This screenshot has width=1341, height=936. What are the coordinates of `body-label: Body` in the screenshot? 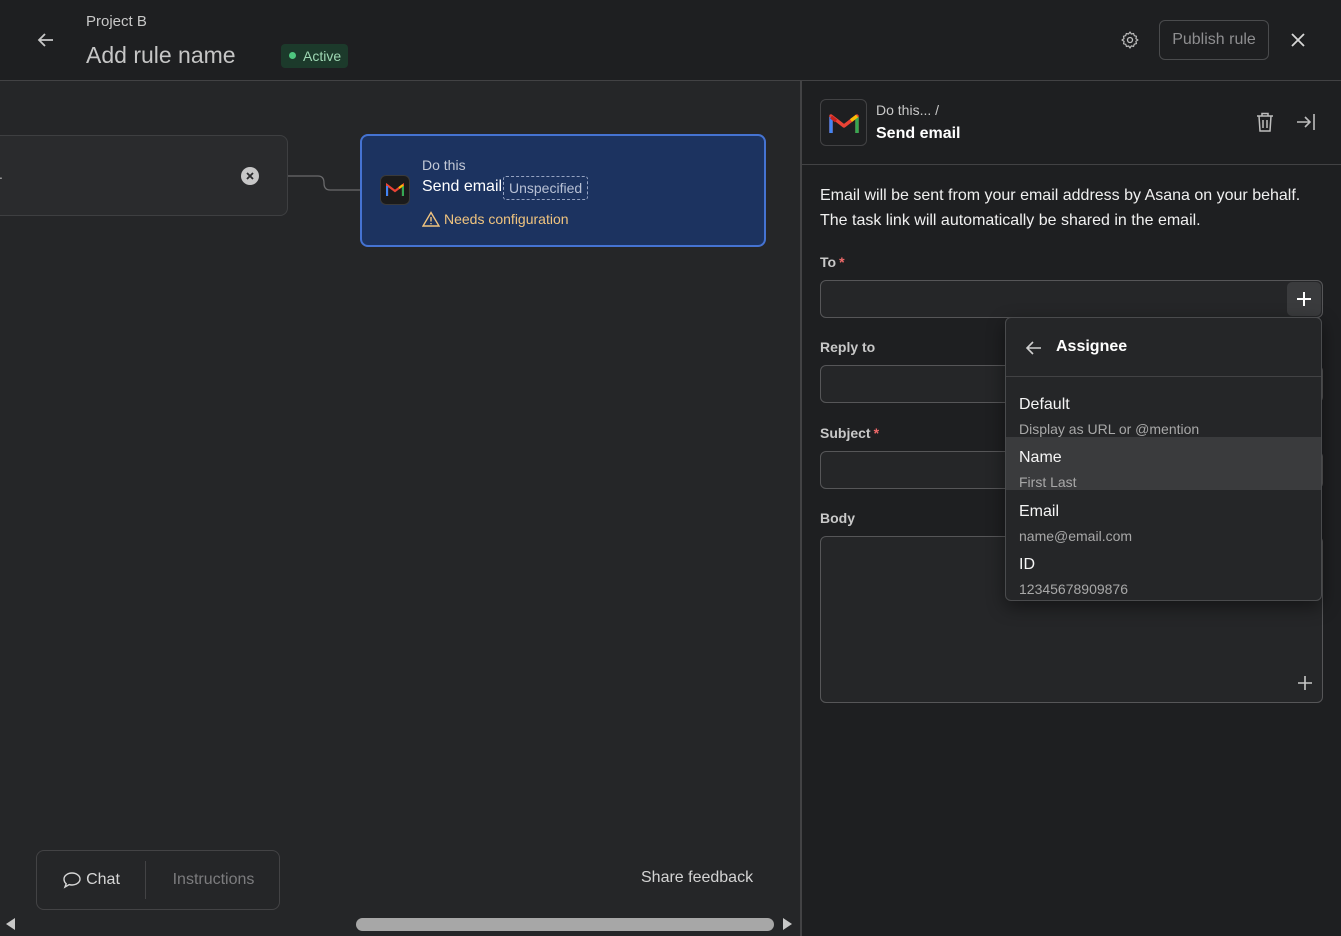 It's located at (837, 518).